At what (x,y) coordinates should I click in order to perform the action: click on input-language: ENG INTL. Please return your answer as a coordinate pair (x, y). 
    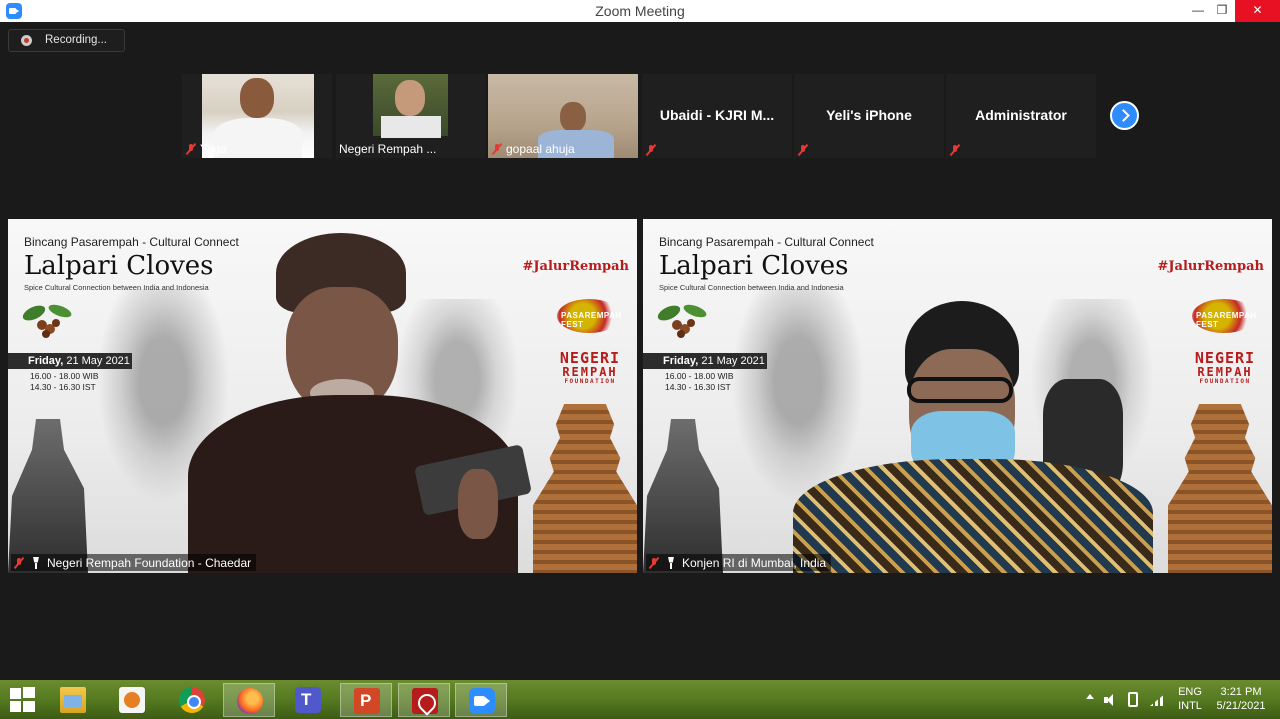
    Looking at the image, I should click on (1190, 699).